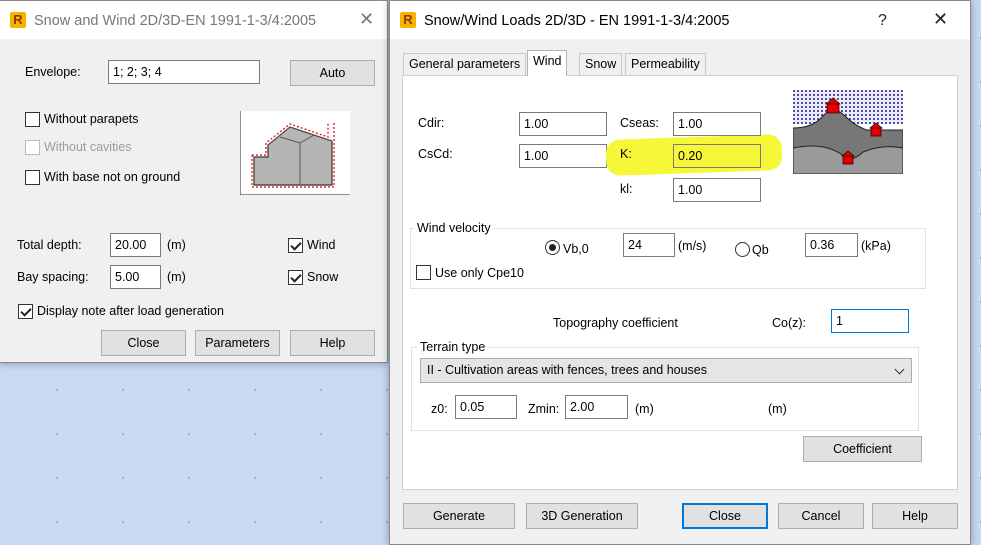 Image resolution: width=981 pixels, height=545 pixels. What do you see at coordinates (332, 343) in the screenshot?
I see `back-help-button: Help` at bounding box center [332, 343].